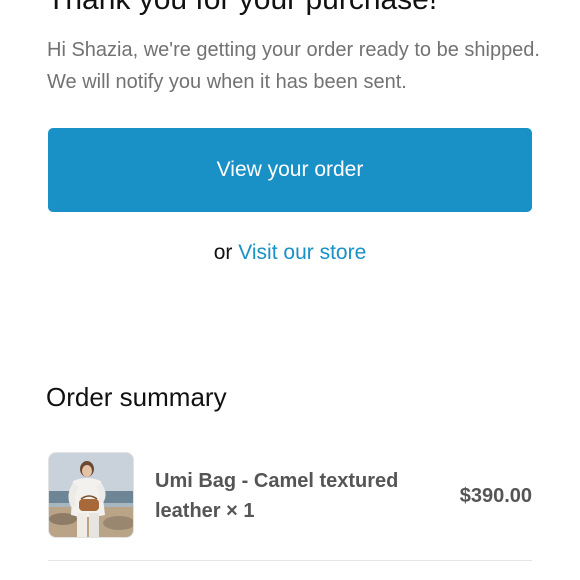 The image size is (580, 580). I want to click on page-title: Thank you for your purchase!, so click(242, 9).